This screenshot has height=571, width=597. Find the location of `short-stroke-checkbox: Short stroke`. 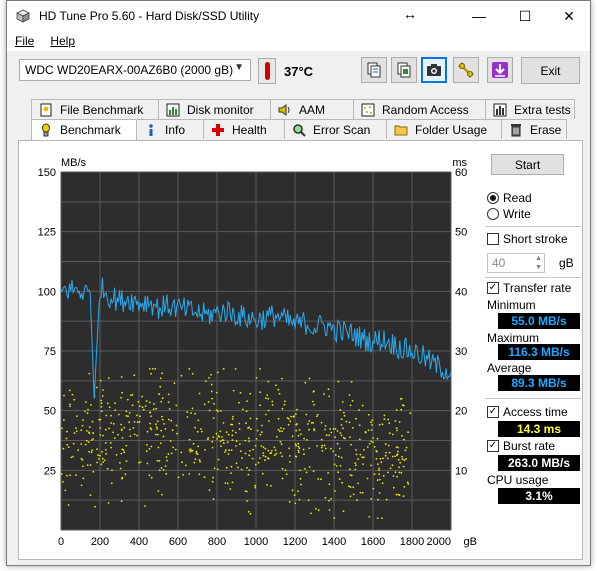

short-stroke-checkbox: Short stroke is located at coordinates (527, 239).